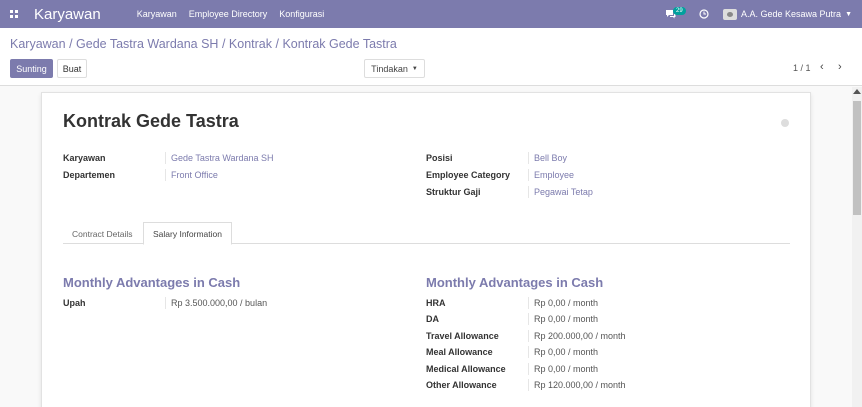  Describe the element at coordinates (219, 303) in the screenshot. I see `wage-value: Rp 3.500.000,00 / bulan` at that location.